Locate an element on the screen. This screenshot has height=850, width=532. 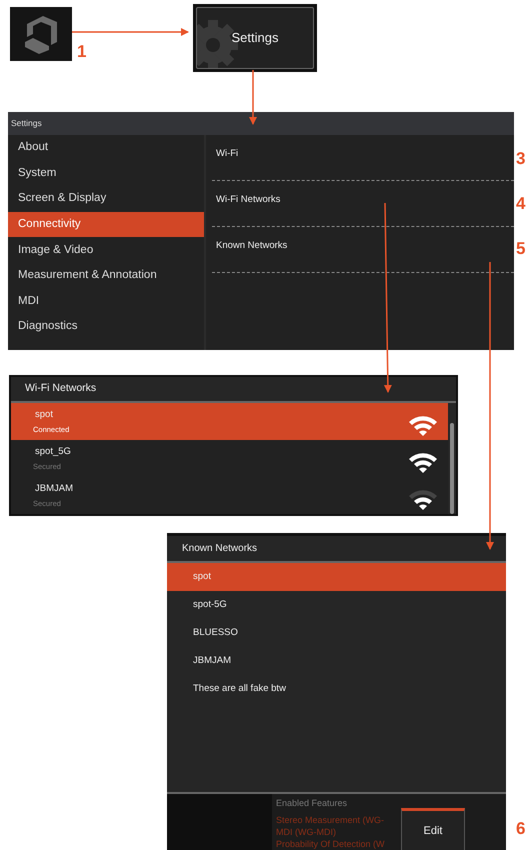
feature-text: Probability Of Detection (W is located at coordinates (330, 844).